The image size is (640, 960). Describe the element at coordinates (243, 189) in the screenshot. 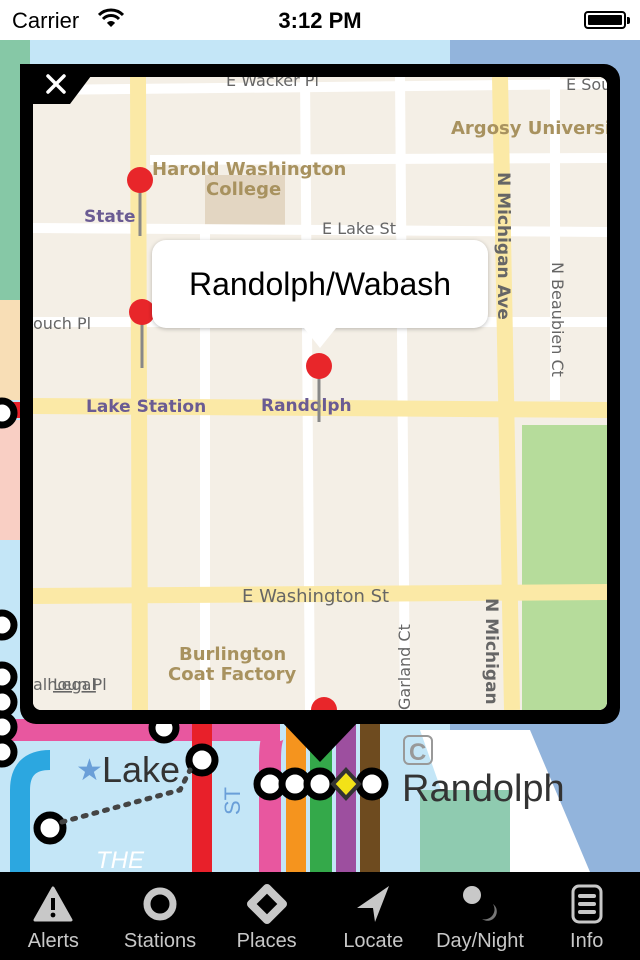

I see `map-label-hwc-2: College` at that location.